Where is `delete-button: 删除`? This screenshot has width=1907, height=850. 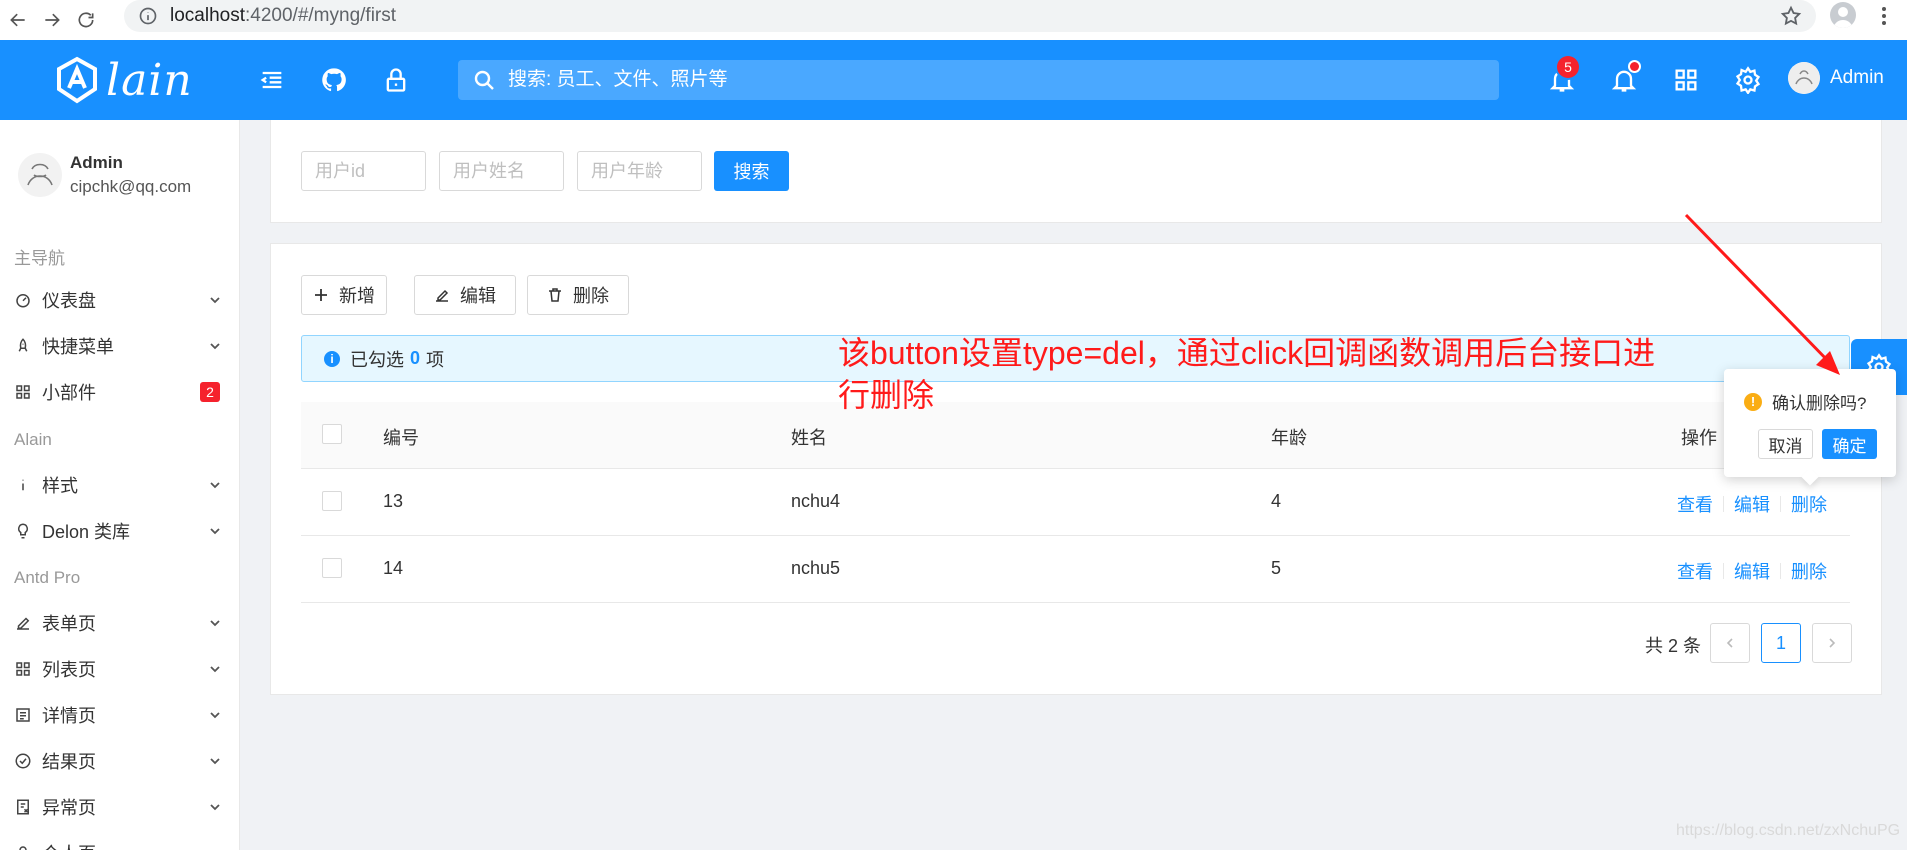 delete-button: 删除 is located at coordinates (578, 295).